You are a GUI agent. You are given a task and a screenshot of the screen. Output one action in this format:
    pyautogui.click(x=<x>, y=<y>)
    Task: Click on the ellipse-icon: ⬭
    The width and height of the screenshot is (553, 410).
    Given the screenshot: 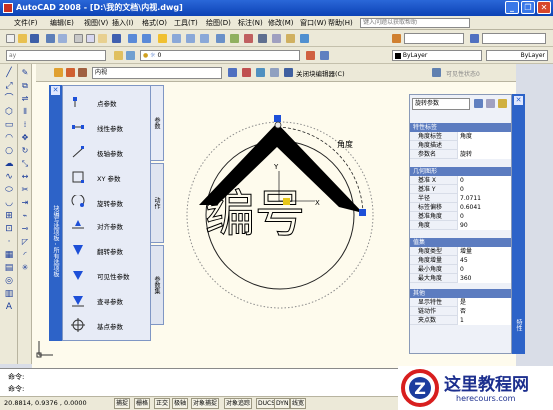 What is the action you would take?
    pyautogui.click(x=9, y=190)
    